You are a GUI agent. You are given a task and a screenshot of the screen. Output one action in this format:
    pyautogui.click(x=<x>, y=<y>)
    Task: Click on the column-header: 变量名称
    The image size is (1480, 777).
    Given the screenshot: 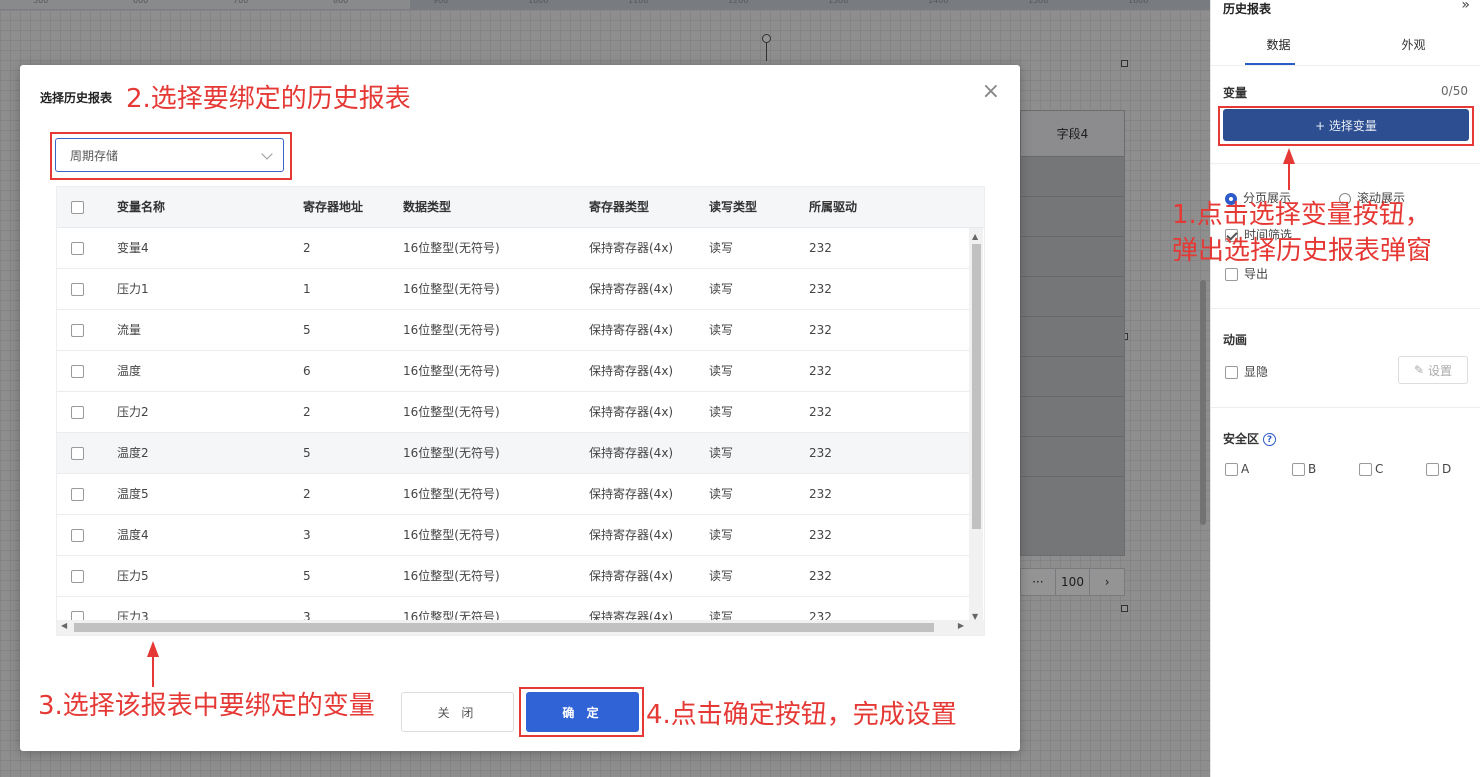 What is the action you would take?
    pyautogui.click(x=141, y=207)
    